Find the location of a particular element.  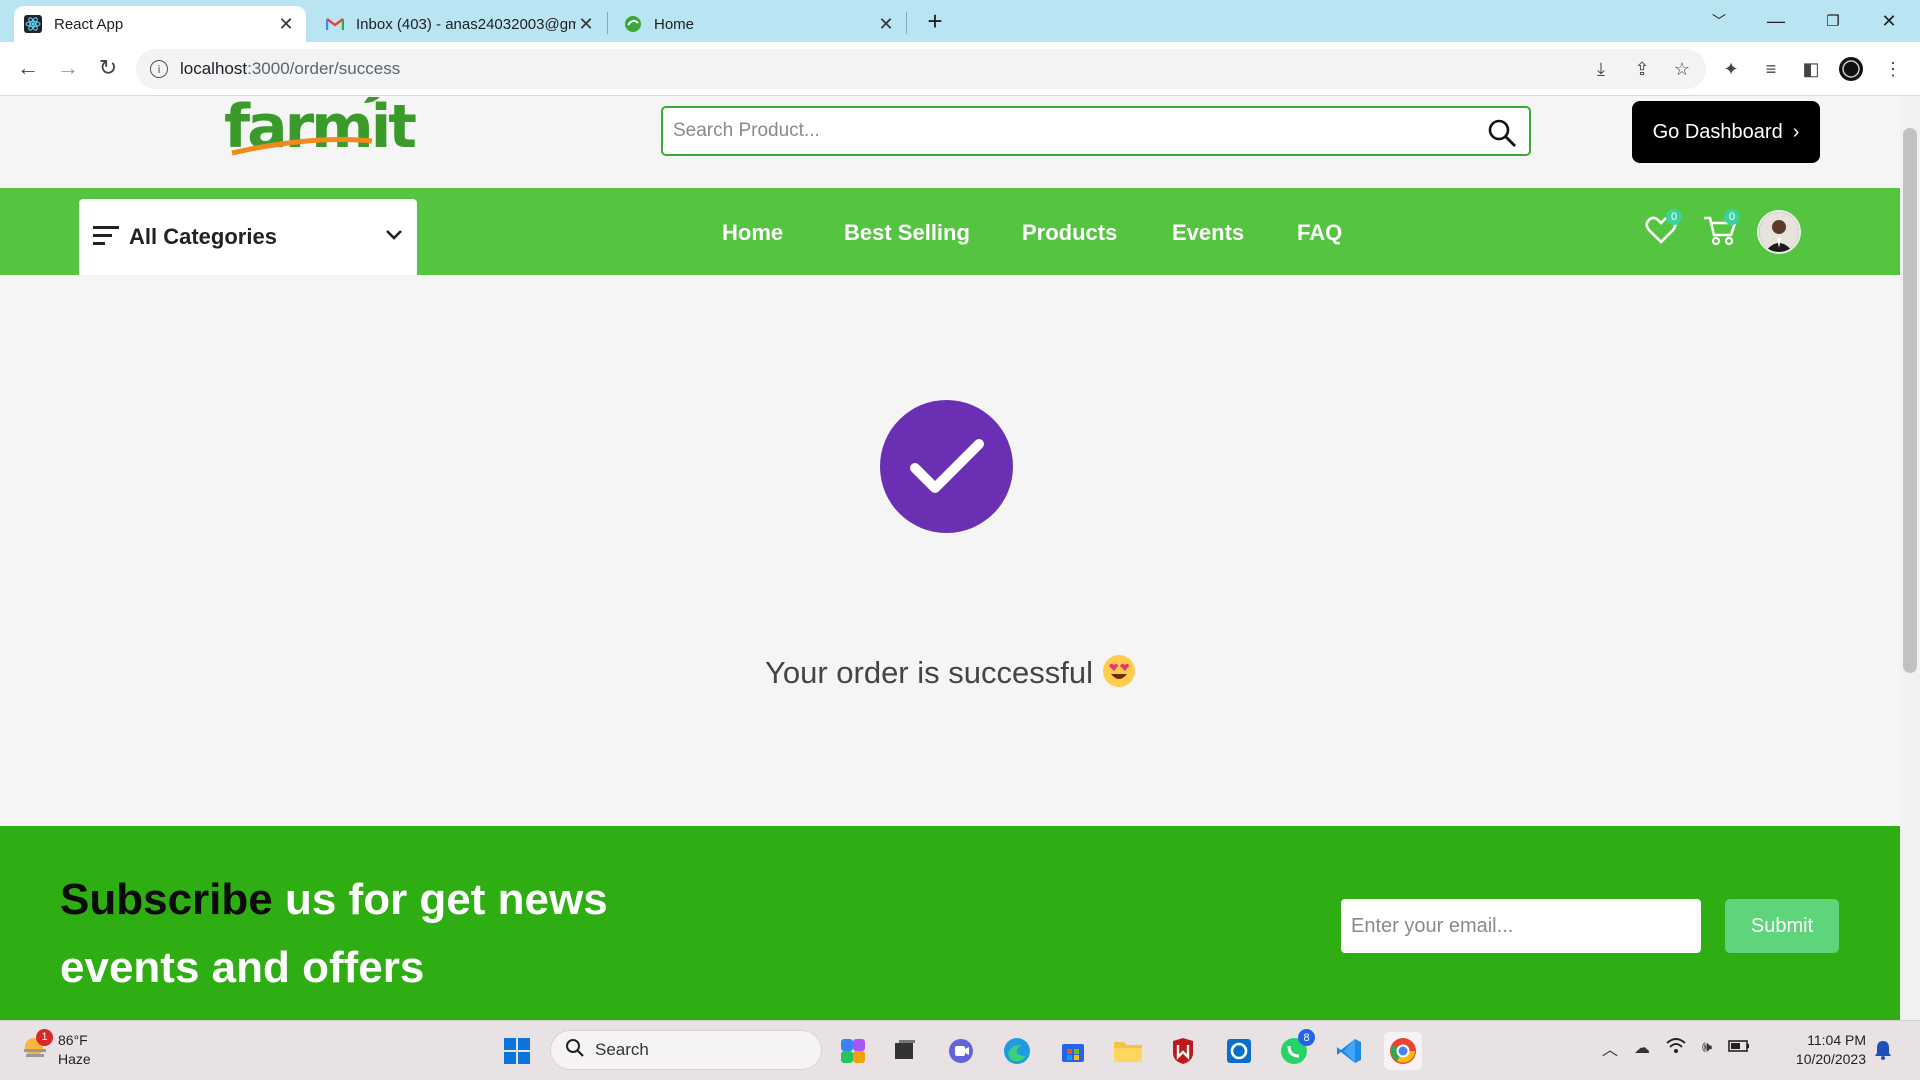

file-explorer-icon is located at coordinates (1128, 1051).